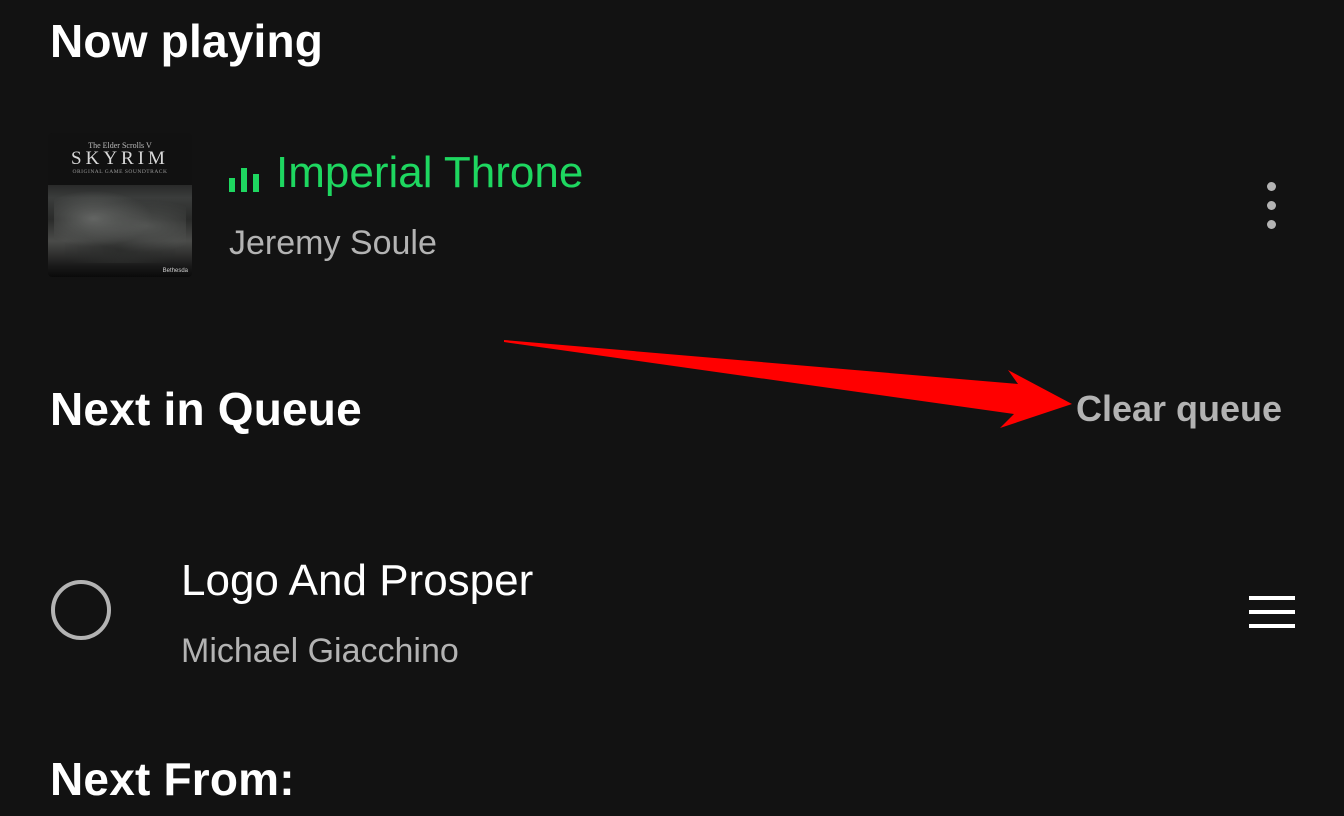  What do you see at coordinates (357, 581) in the screenshot?
I see `queue-item-title: Logo And Prosper` at bounding box center [357, 581].